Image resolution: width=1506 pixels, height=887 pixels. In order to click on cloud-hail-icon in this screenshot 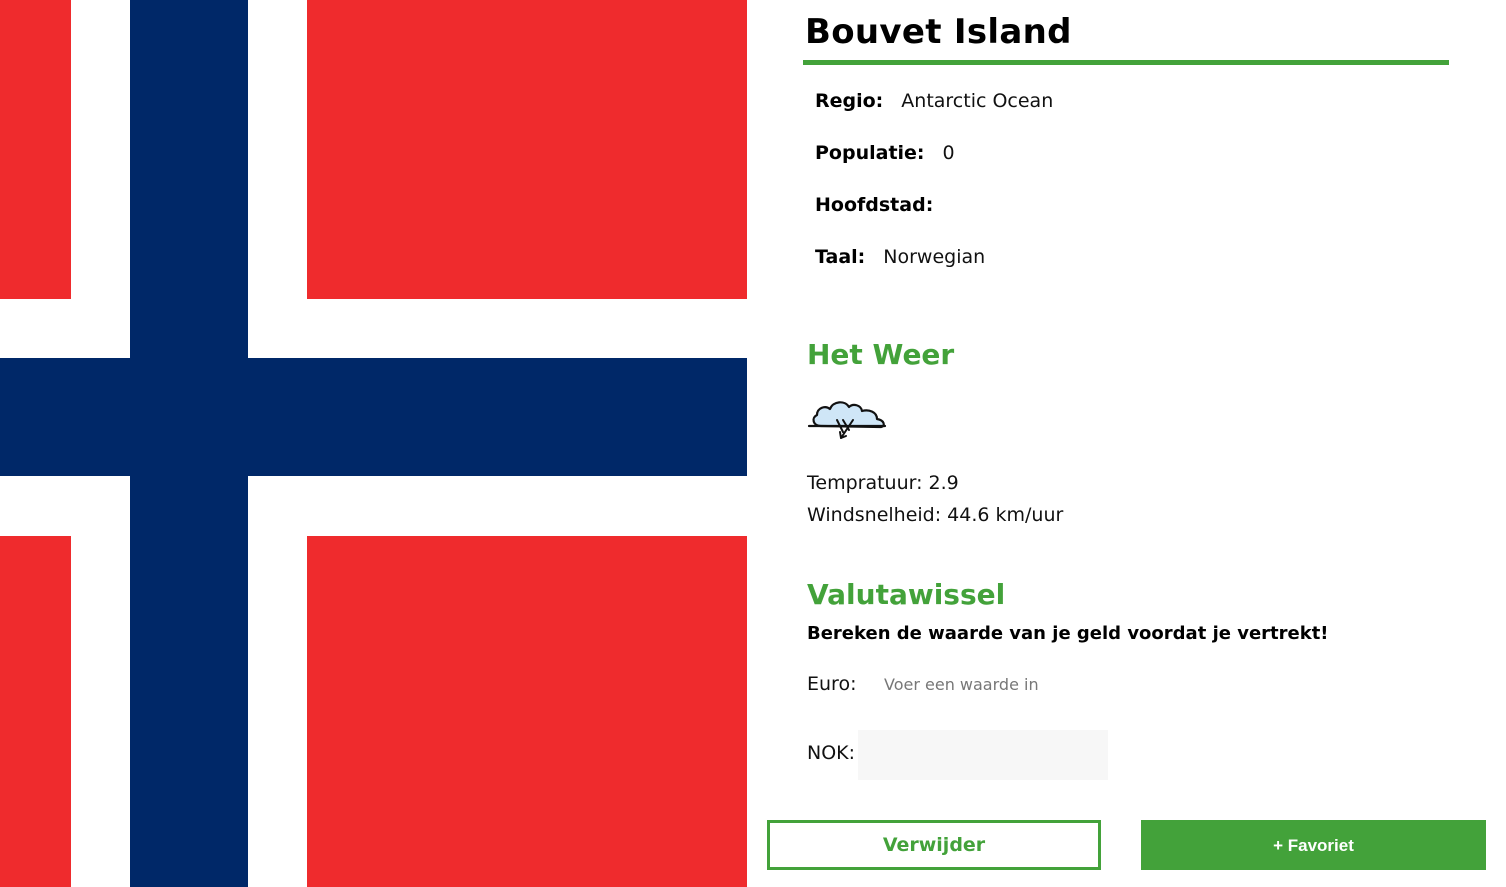, I will do `click(847, 420)`.